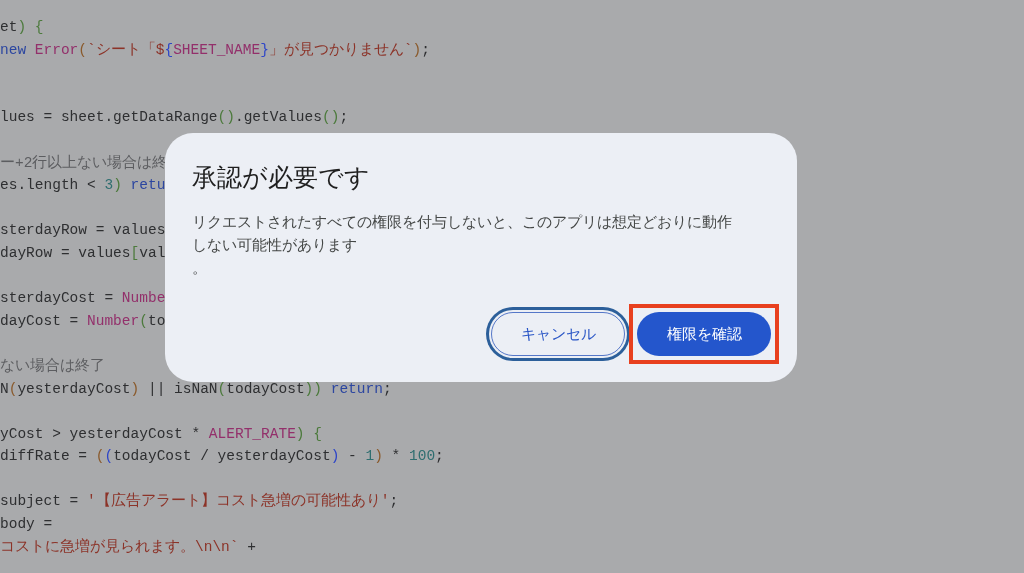 This screenshot has width=1024, height=573. What do you see at coordinates (462, 222) in the screenshot?
I see `dialog-message: リクエストされたすべての権限を付与しないと、このアプリは想定どおりに動作` at bounding box center [462, 222].